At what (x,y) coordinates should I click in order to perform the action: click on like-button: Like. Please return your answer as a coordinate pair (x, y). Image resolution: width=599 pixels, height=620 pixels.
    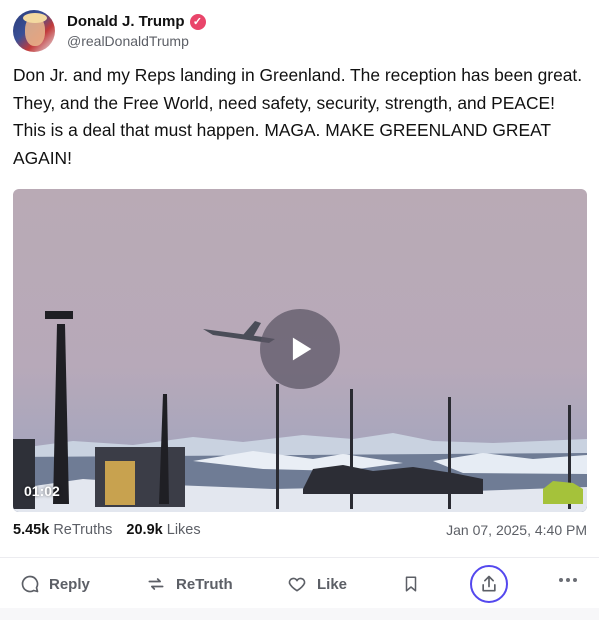
    Looking at the image, I should click on (316, 584).